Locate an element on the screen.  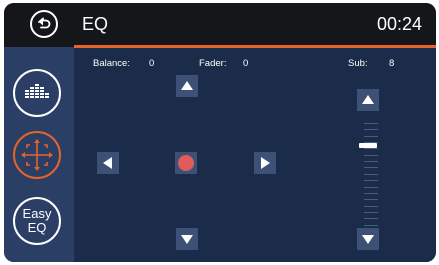
fader-label: Fader: is located at coordinates (213, 63).